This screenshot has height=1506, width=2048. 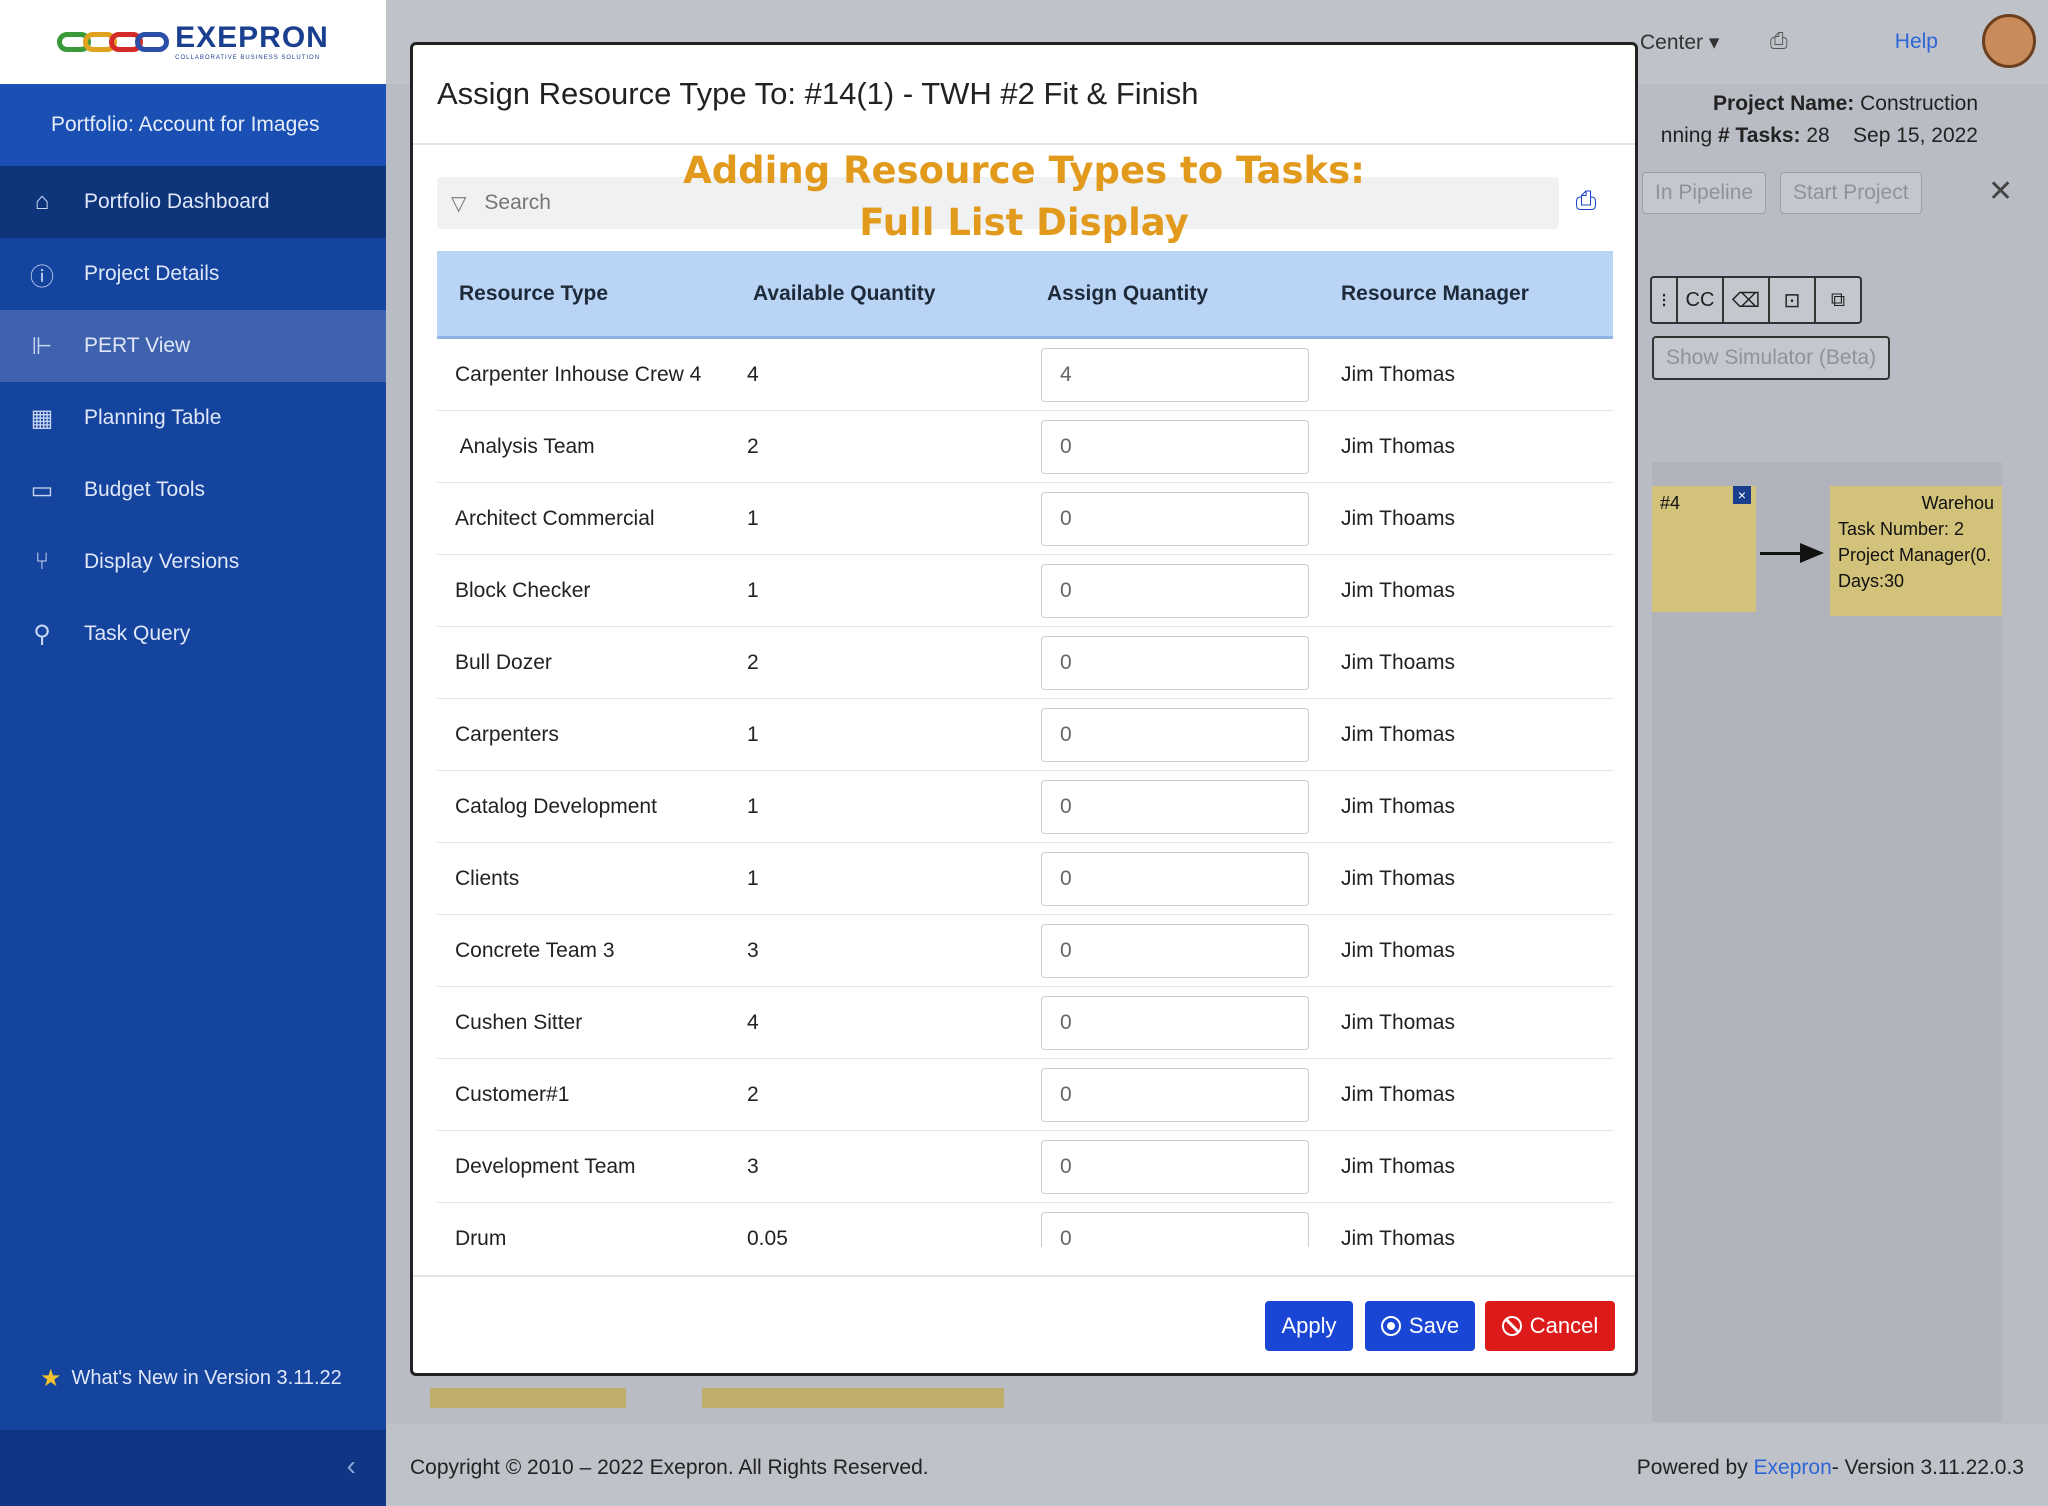 I want to click on logo: EXEPRON COLLABORATIVE BUSINESS SOLUTION, so click(x=193, y=42).